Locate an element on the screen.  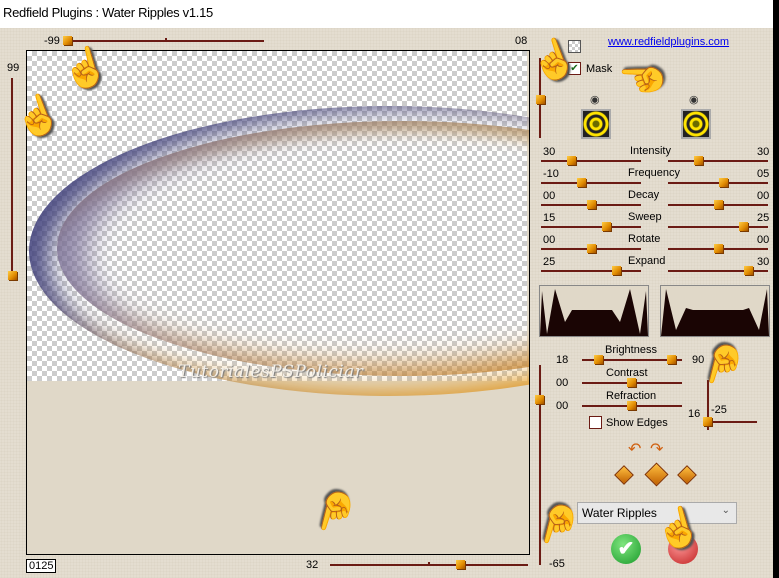
param-label: Decay is located at coordinates (644, 195).